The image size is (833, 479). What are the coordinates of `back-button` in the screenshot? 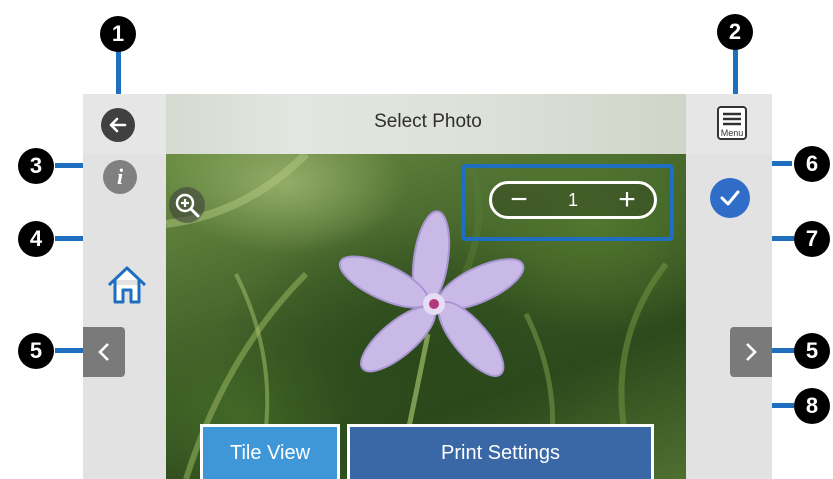 It's located at (118, 125).